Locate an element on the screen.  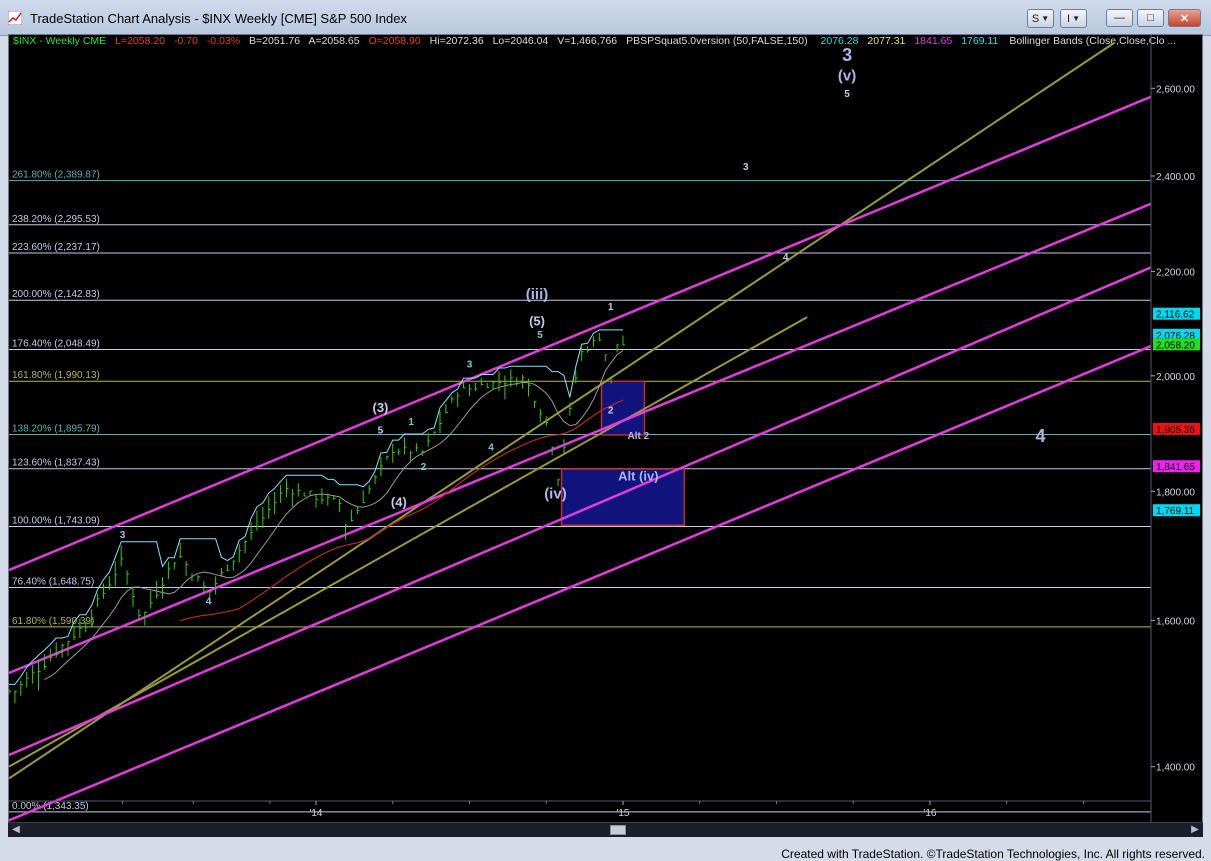
close-icon: ✕ is located at coordinates (1184, 18).